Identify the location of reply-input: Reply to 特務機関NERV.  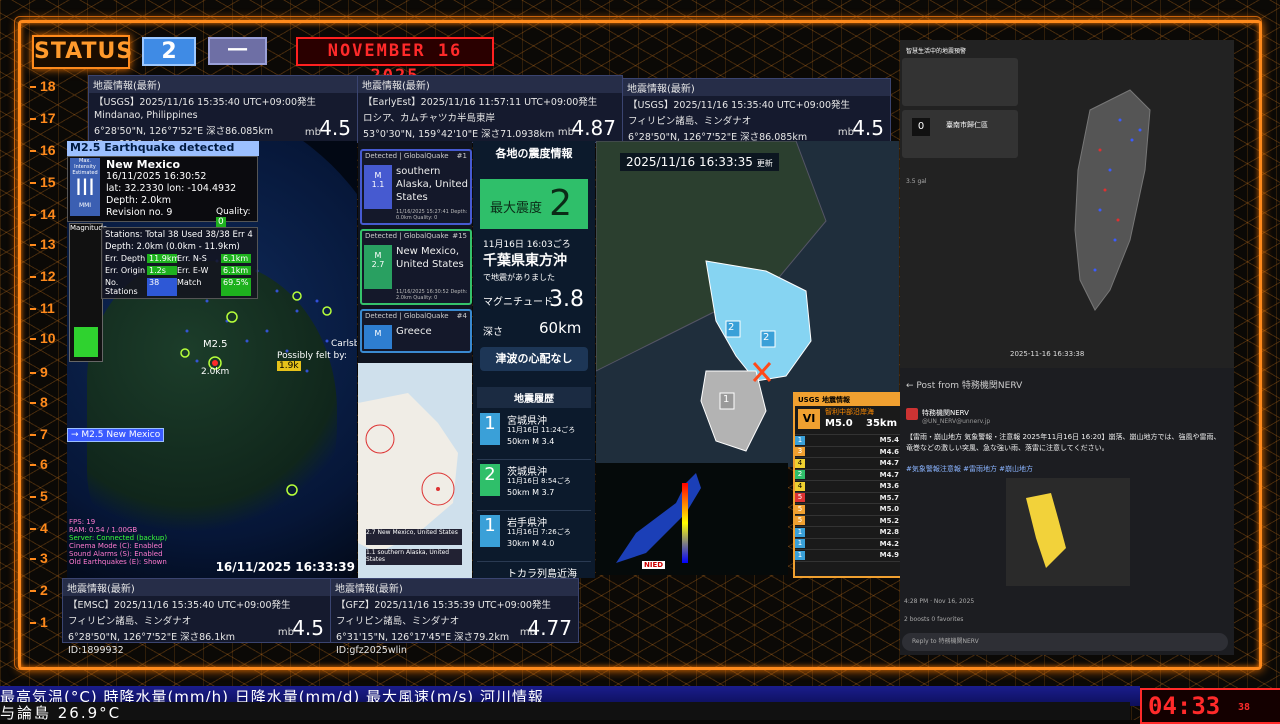
(1065, 642).